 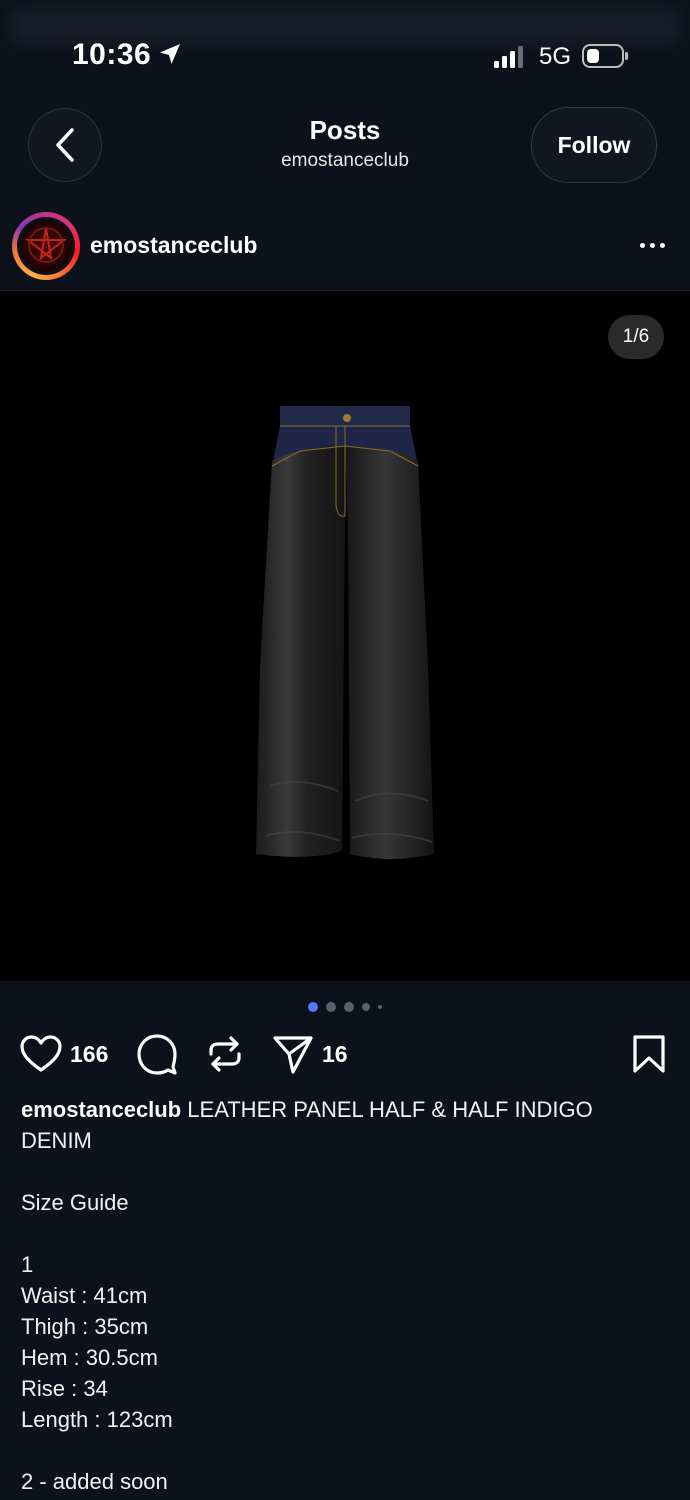 I want to click on battery-icon, so click(x=605, y=56).